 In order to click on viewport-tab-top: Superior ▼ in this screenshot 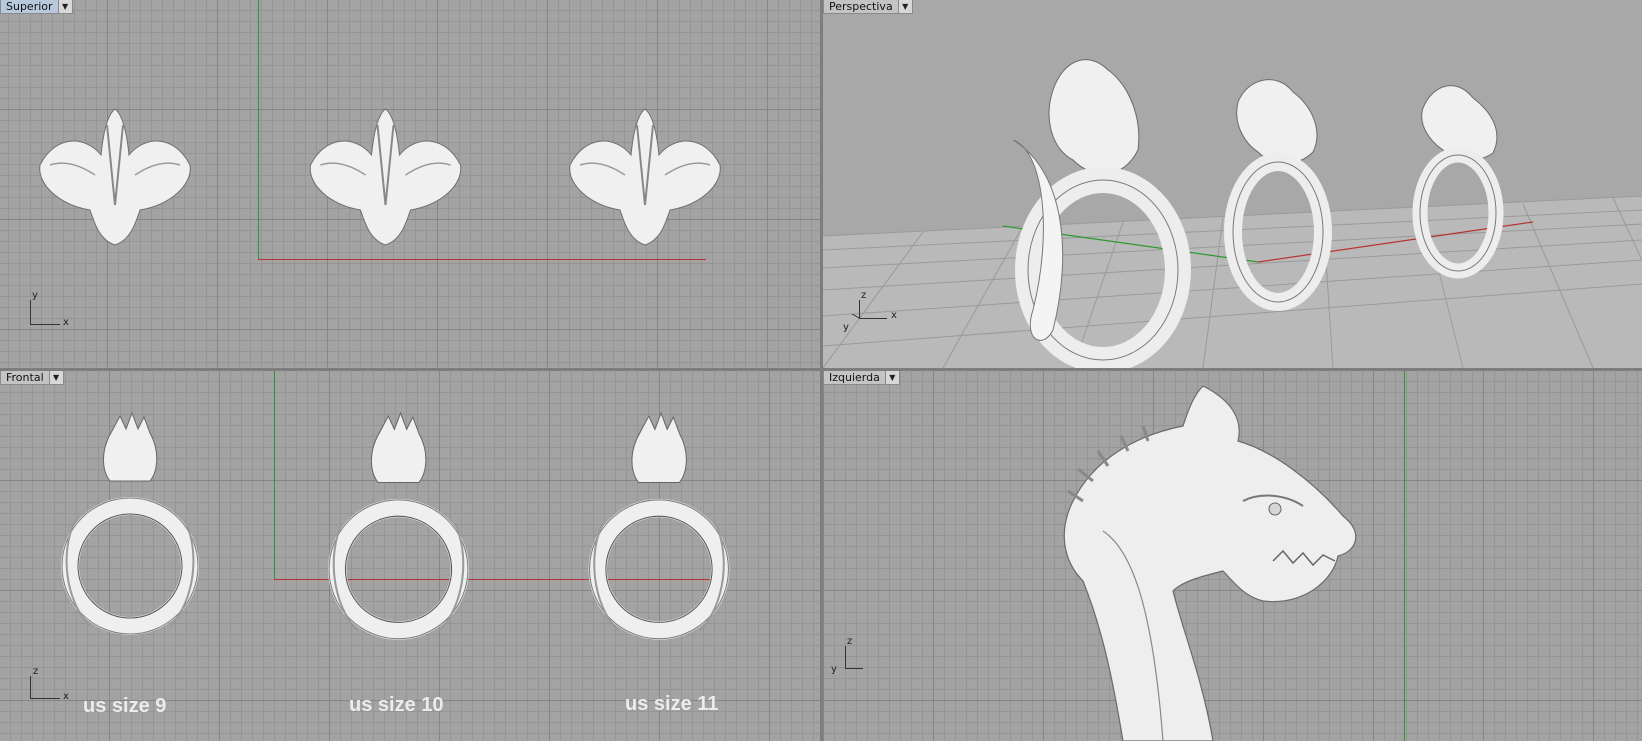, I will do `click(36, 7)`.